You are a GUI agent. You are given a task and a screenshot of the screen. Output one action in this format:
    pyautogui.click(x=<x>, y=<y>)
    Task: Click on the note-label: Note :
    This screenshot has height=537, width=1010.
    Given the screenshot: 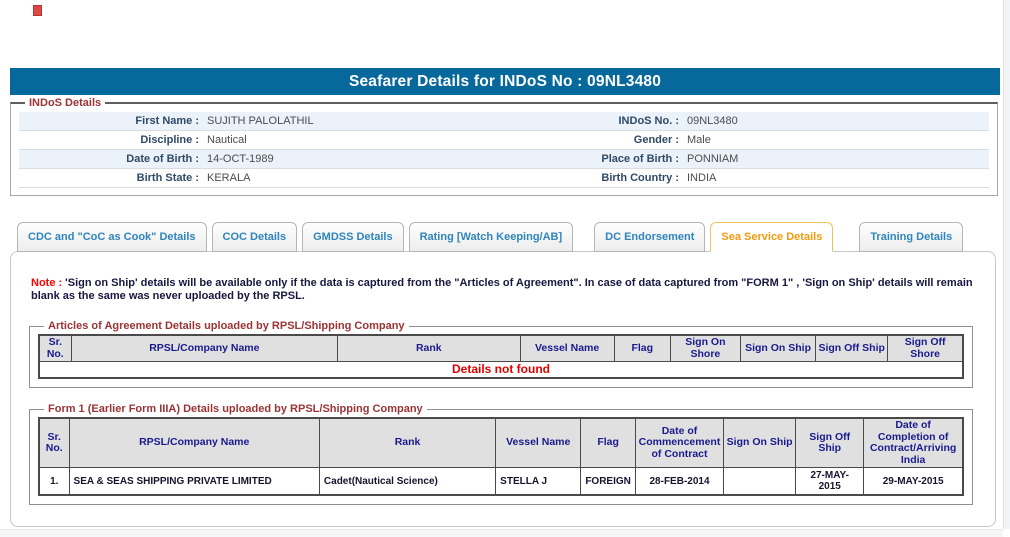 What is the action you would take?
    pyautogui.click(x=47, y=283)
    